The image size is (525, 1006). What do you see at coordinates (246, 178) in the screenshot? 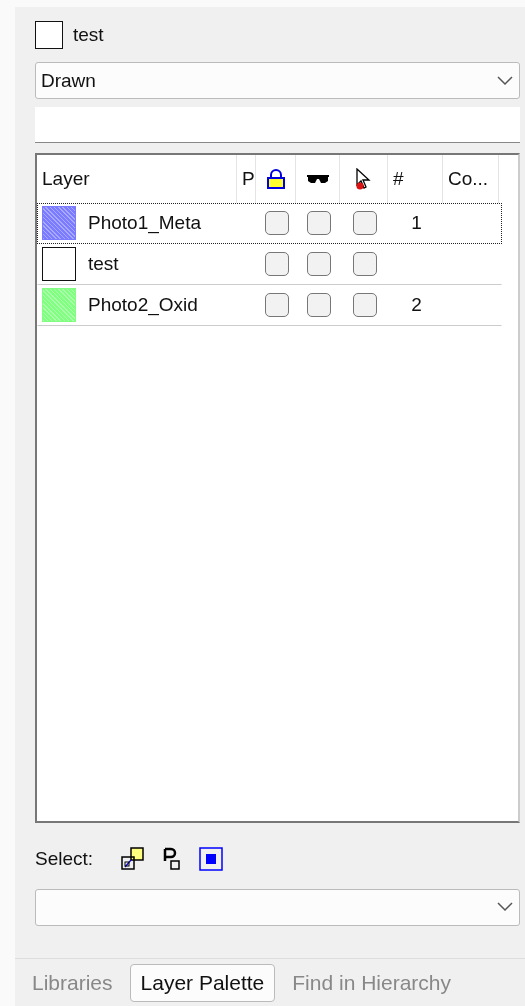
I see `column-header: P` at bounding box center [246, 178].